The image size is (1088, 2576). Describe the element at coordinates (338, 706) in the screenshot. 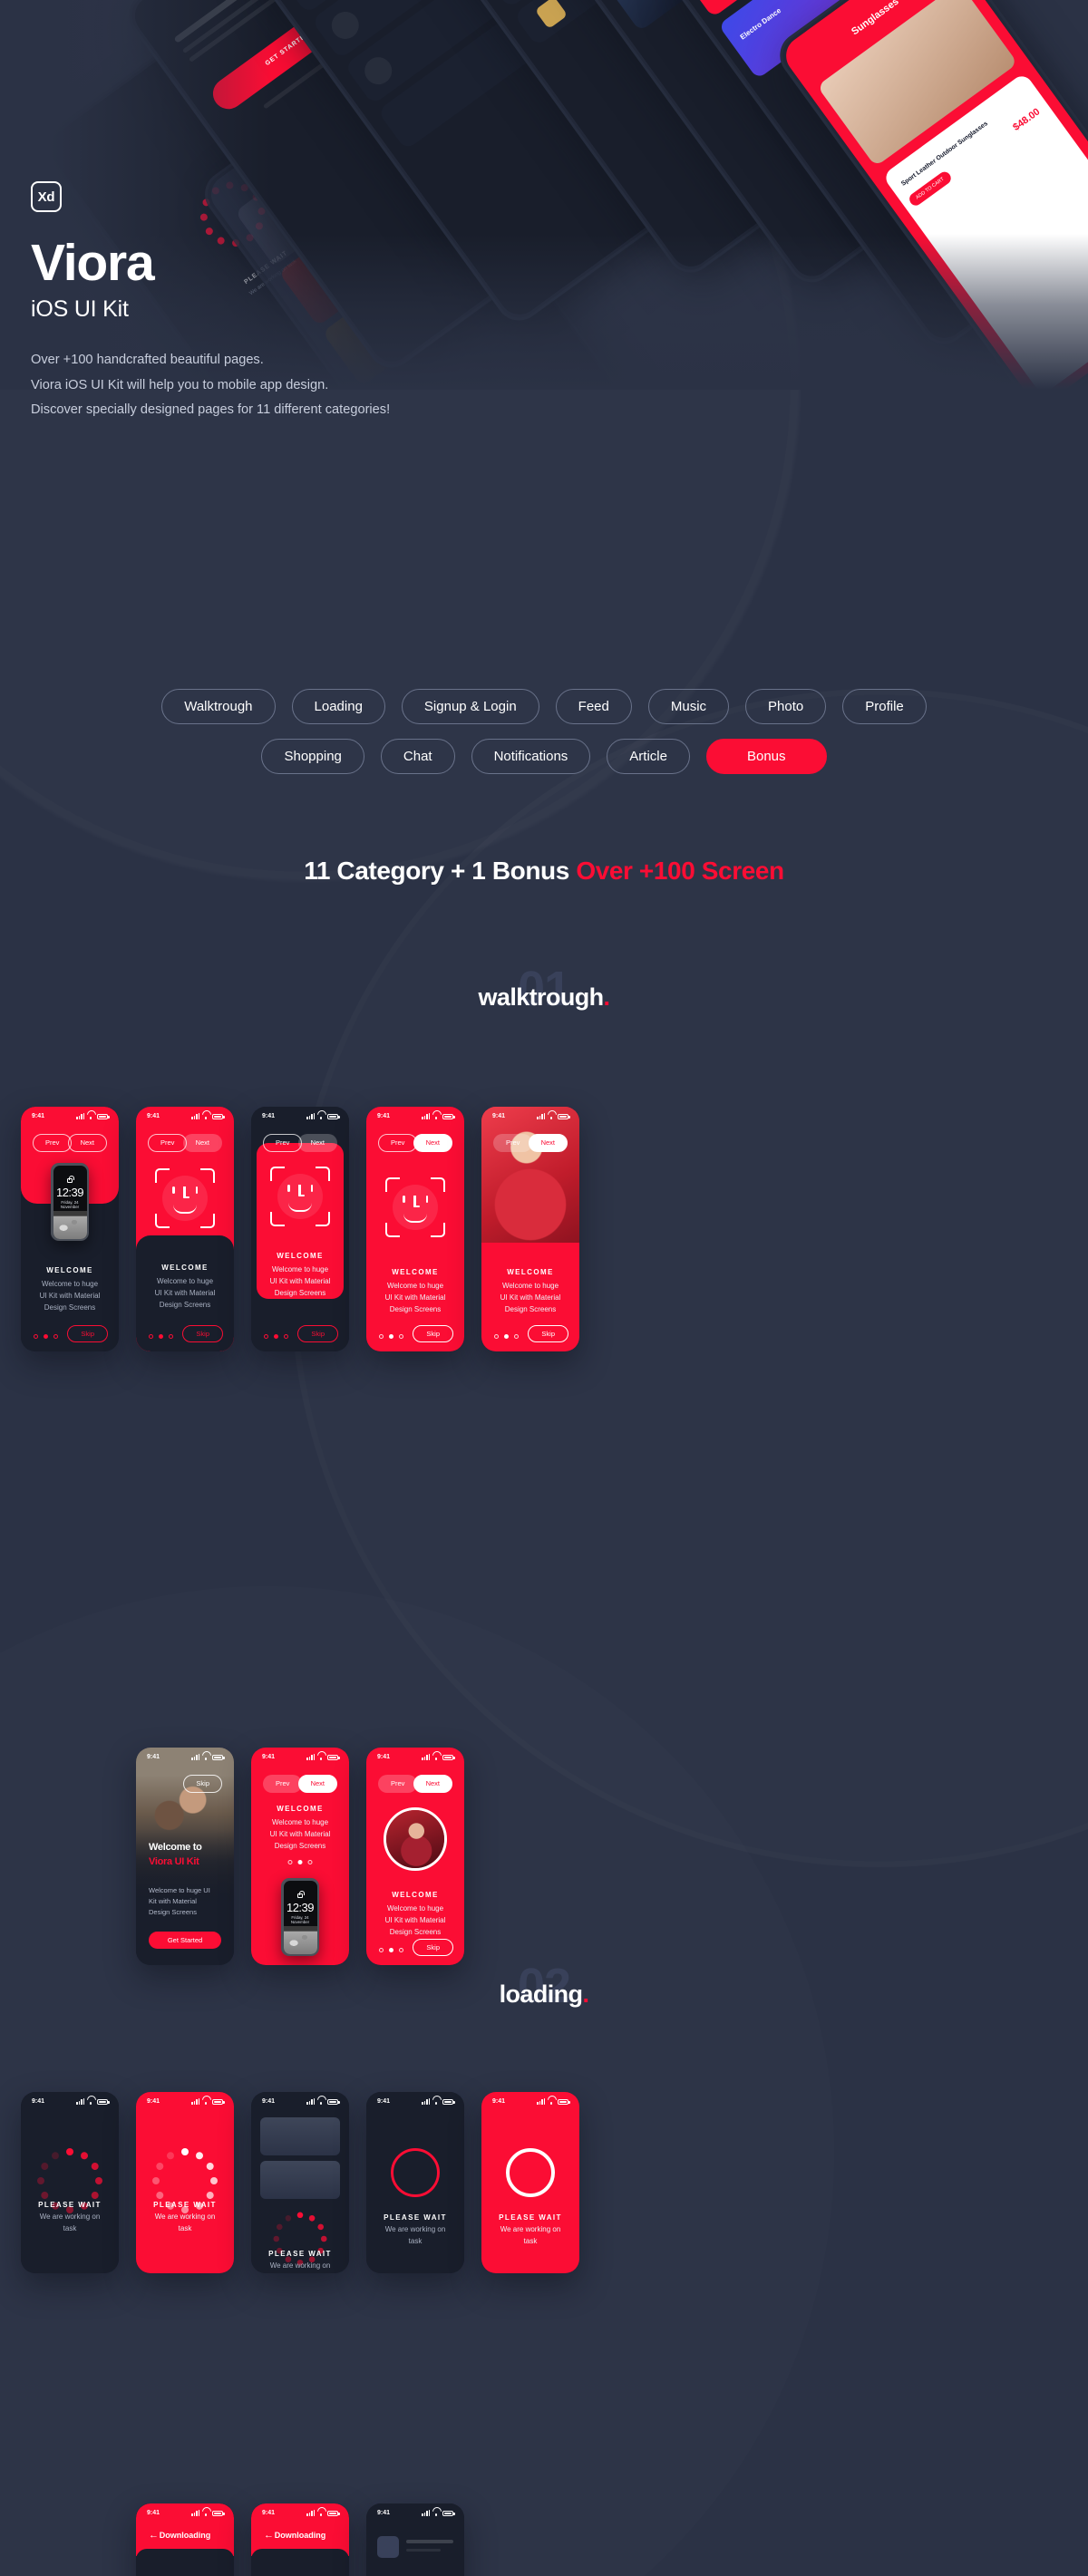

I see `chip-loading: Loading` at that location.